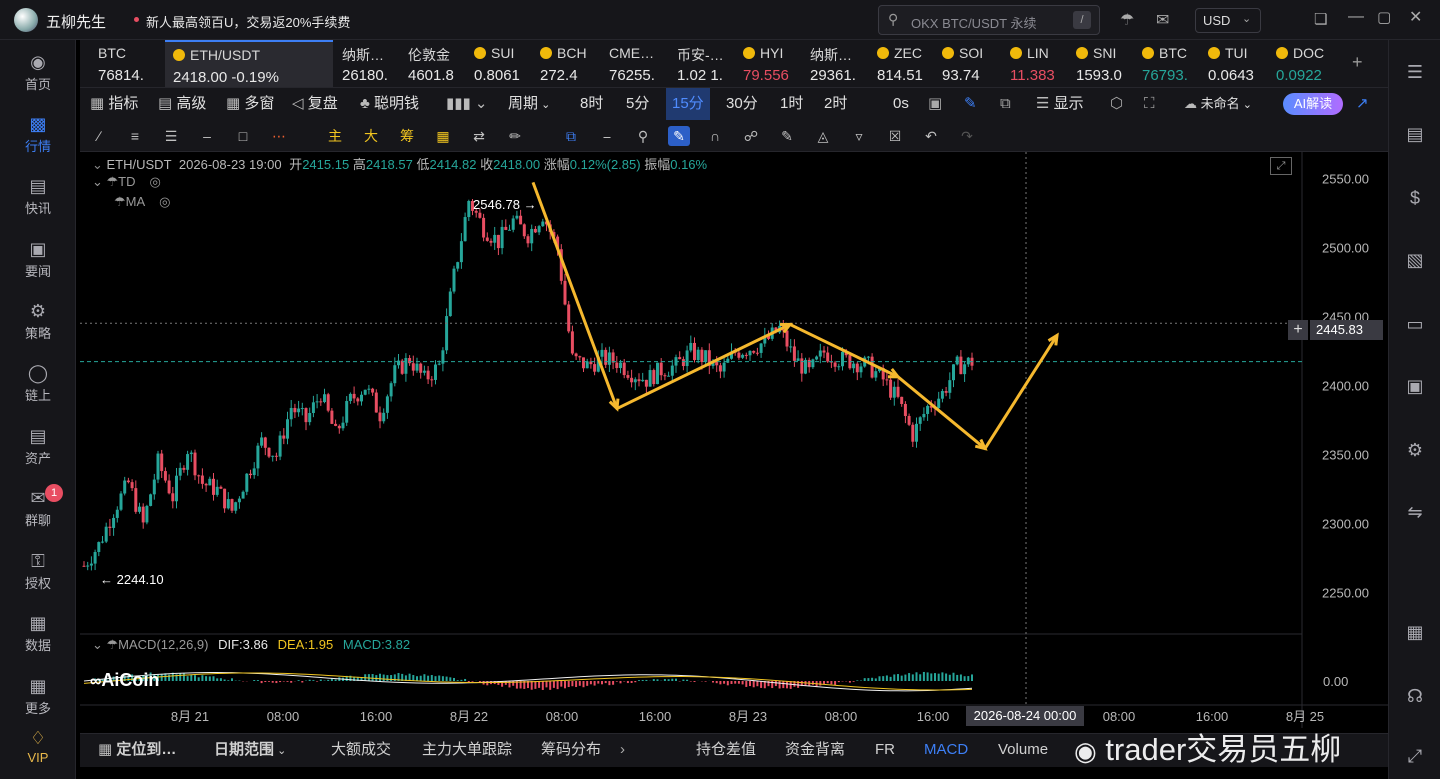 The height and width of the screenshot is (779, 1440). I want to click on sidebar-item-market: ▩ 行情, so click(38, 134).